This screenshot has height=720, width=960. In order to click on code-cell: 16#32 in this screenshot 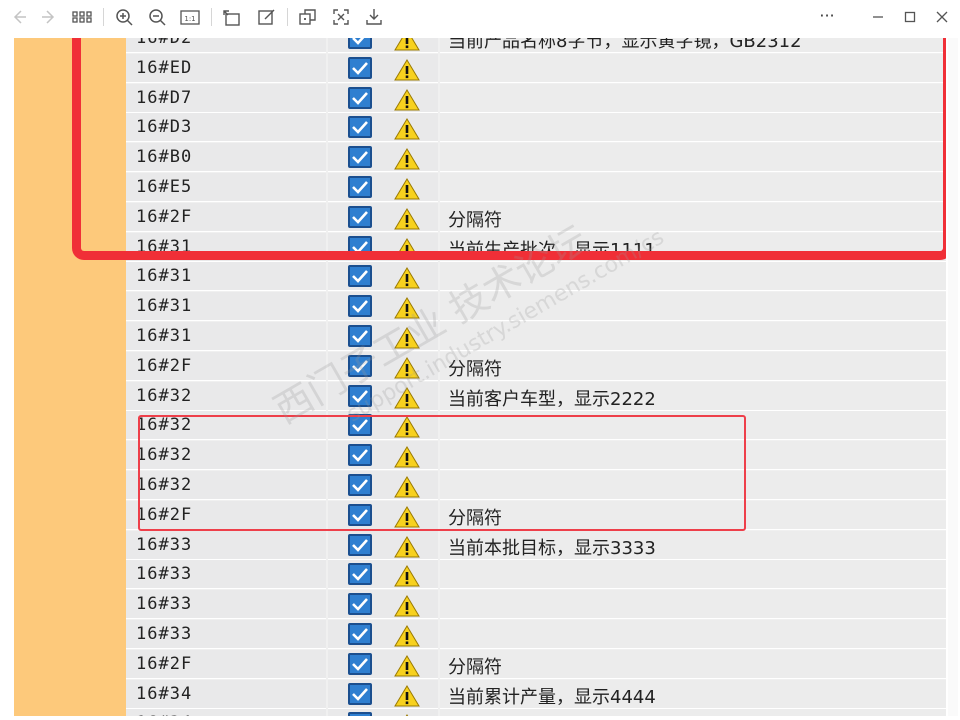, I will do `click(226, 396)`.